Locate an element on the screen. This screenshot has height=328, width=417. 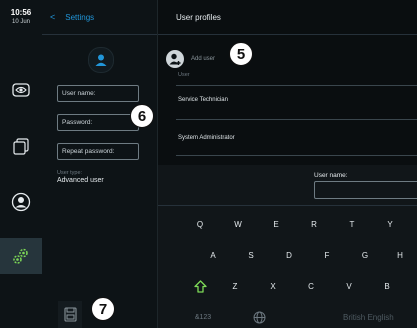
nav-settings-button is located at coordinates (21, 256).